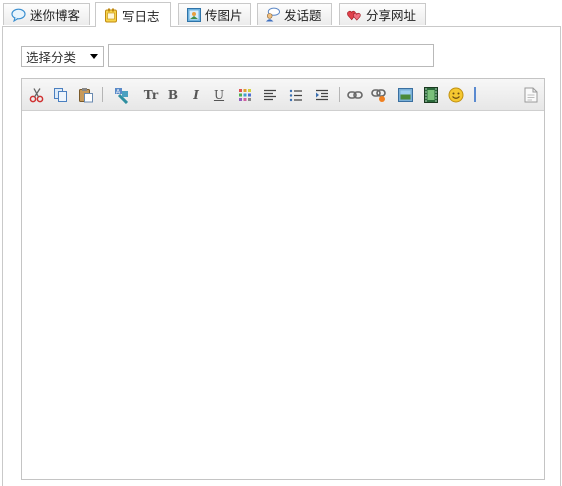  What do you see at coordinates (110, 15) in the screenshot?
I see `notepad-icon` at bounding box center [110, 15].